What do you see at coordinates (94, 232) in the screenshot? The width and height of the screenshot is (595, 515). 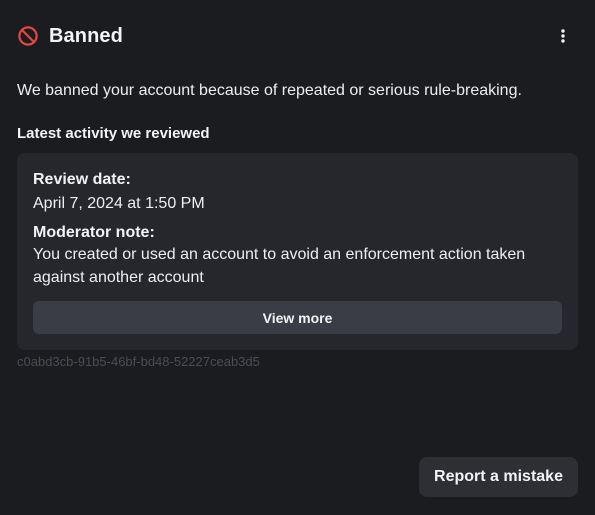 I see `moderator-note-label: Moderator note:` at bounding box center [94, 232].